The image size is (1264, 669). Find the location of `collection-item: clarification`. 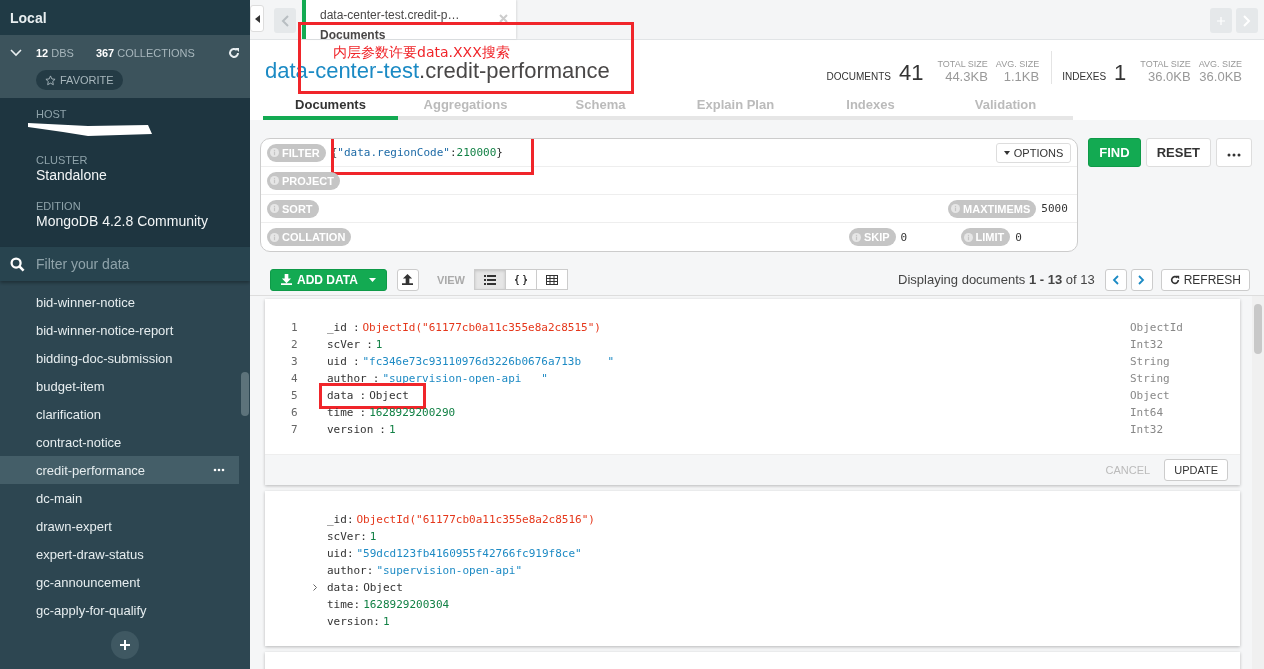

collection-item: clarification is located at coordinates (119, 414).